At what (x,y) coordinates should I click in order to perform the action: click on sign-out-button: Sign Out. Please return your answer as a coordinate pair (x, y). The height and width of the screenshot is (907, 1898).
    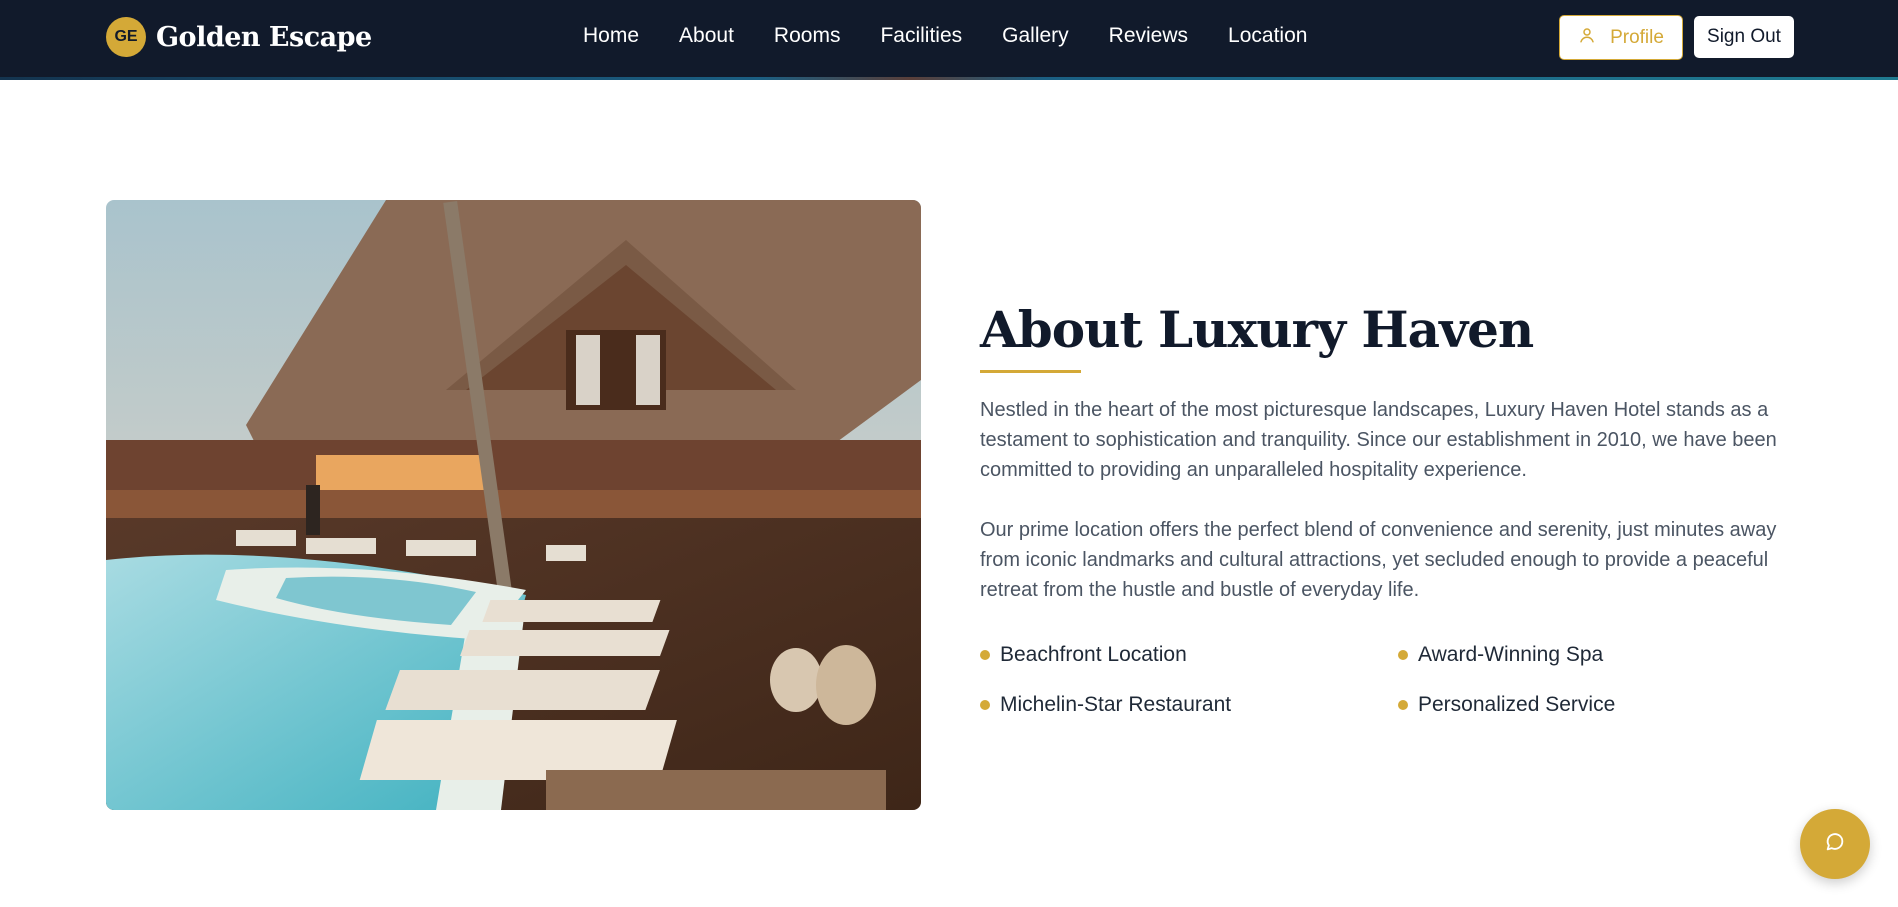
    Looking at the image, I should click on (1744, 37).